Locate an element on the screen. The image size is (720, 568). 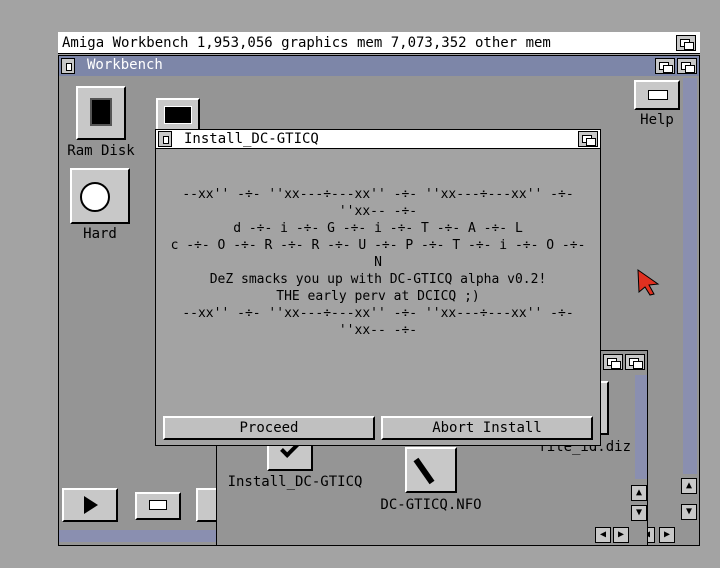
nfo-file-label: DC-GTICQ.NFO is located at coordinates (431, 505).